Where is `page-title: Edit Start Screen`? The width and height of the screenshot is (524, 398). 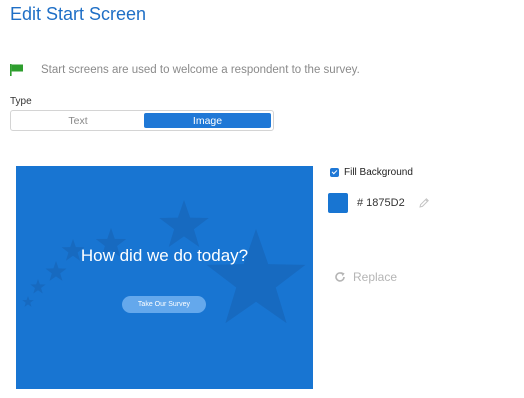 page-title: Edit Start Screen is located at coordinates (78, 14).